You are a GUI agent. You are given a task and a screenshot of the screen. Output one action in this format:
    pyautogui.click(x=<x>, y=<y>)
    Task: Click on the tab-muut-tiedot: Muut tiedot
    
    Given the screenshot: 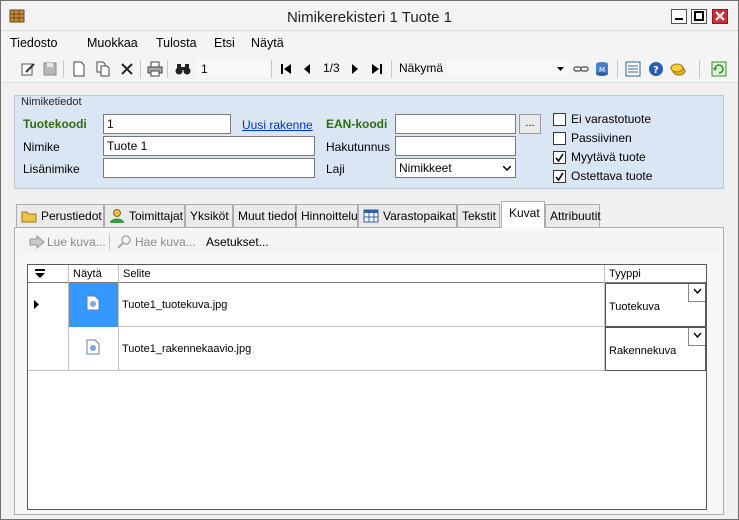 What is the action you would take?
    pyautogui.click(x=265, y=215)
    